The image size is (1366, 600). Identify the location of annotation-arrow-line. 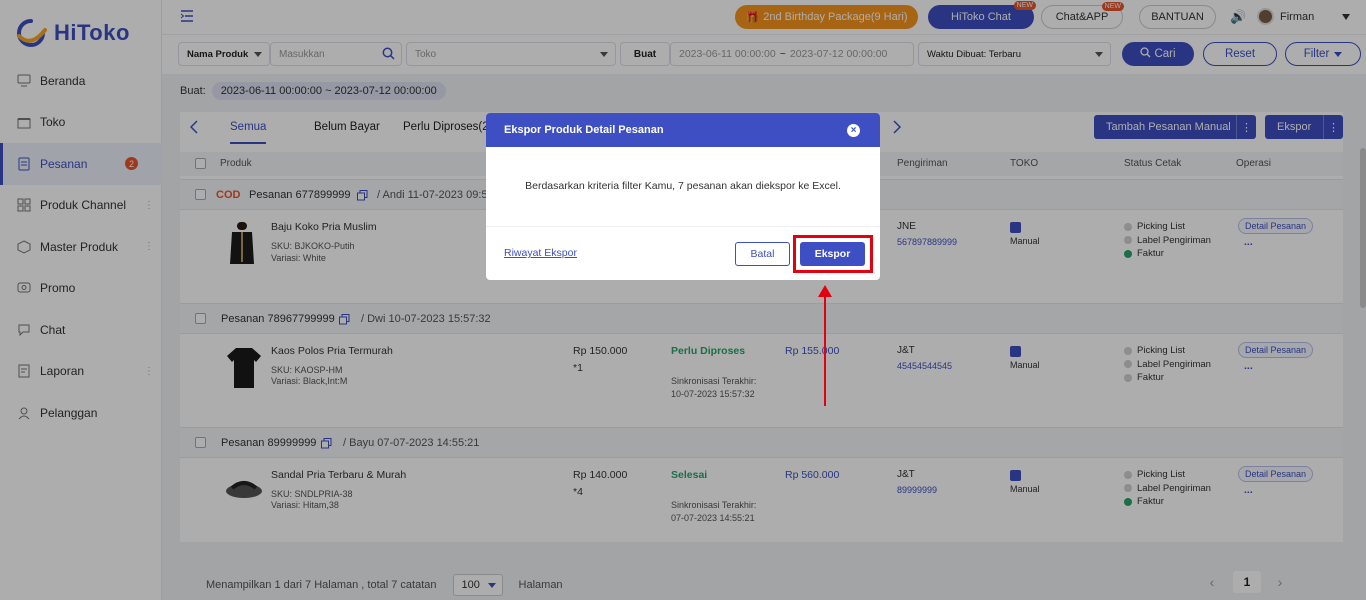
(825, 351).